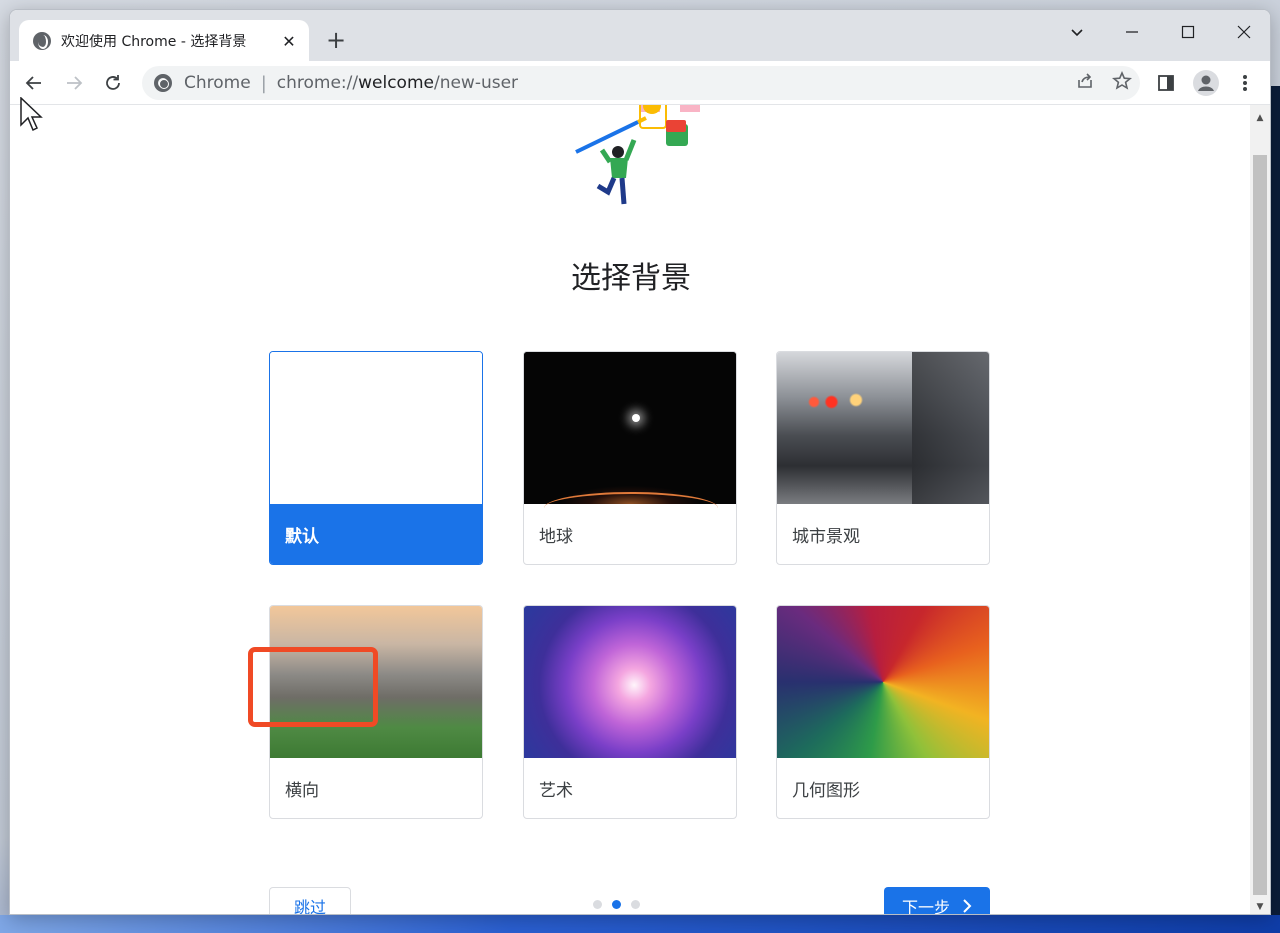 This screenshot has height=933, width=1280. What do you see at coordinates (1206, 83) in the screenshot?
I see `profile-avatar-icon` at bounding box center [1206, 83].